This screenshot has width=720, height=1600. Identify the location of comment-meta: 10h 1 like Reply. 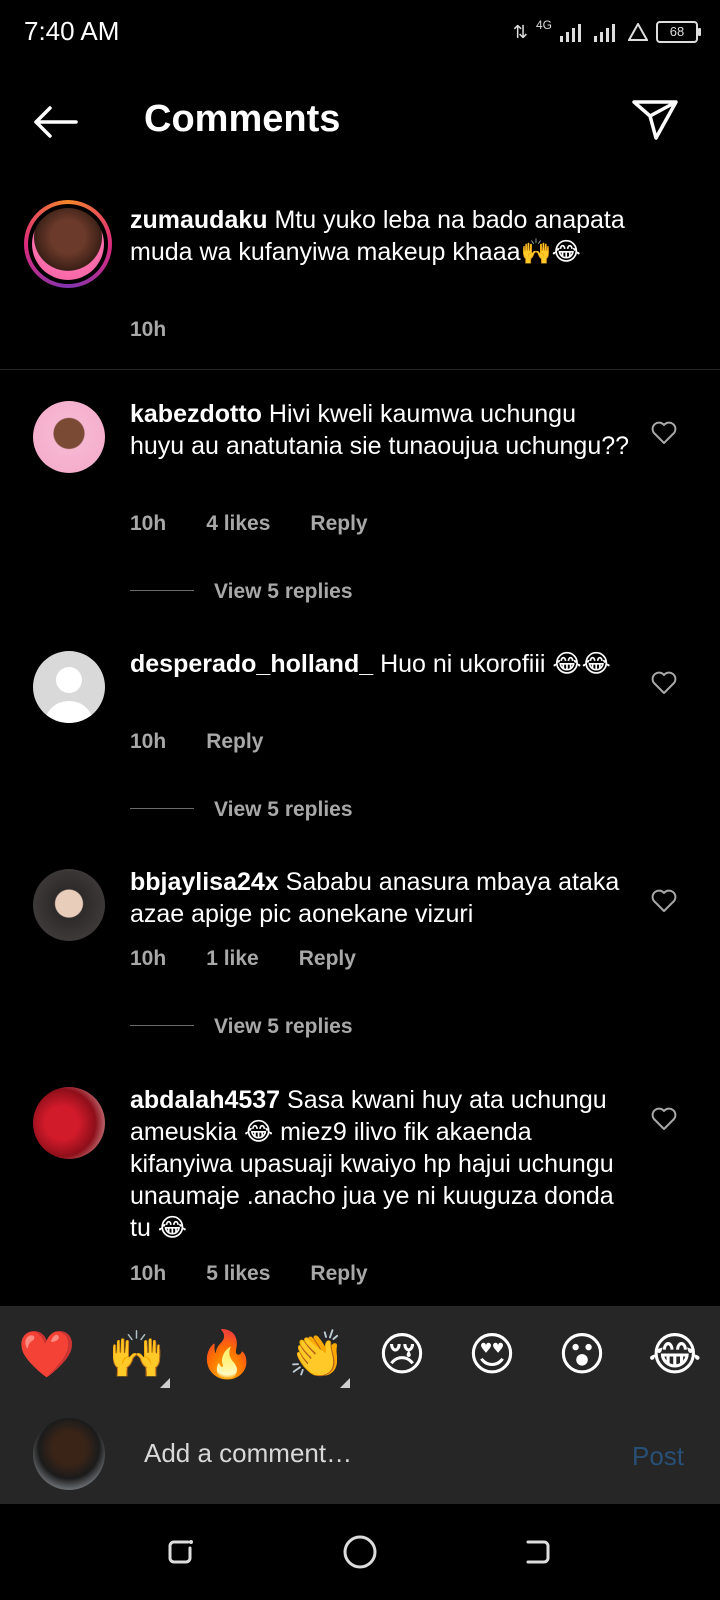
(243, 959).